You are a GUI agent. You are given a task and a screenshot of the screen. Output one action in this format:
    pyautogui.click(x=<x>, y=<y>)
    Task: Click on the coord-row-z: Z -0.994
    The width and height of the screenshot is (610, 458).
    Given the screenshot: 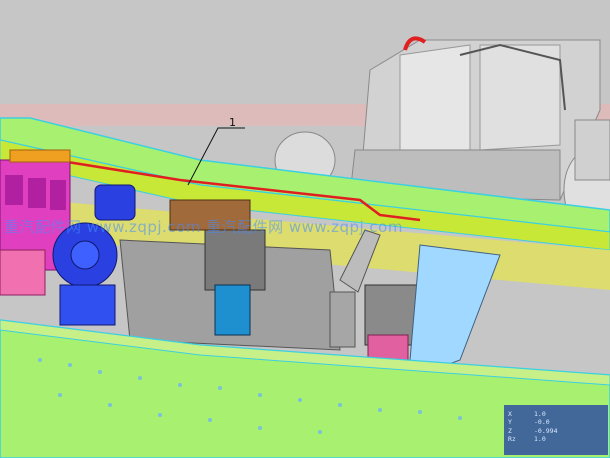 What is the action you would take?
    pyautogui.click(x=557, y=431)
    